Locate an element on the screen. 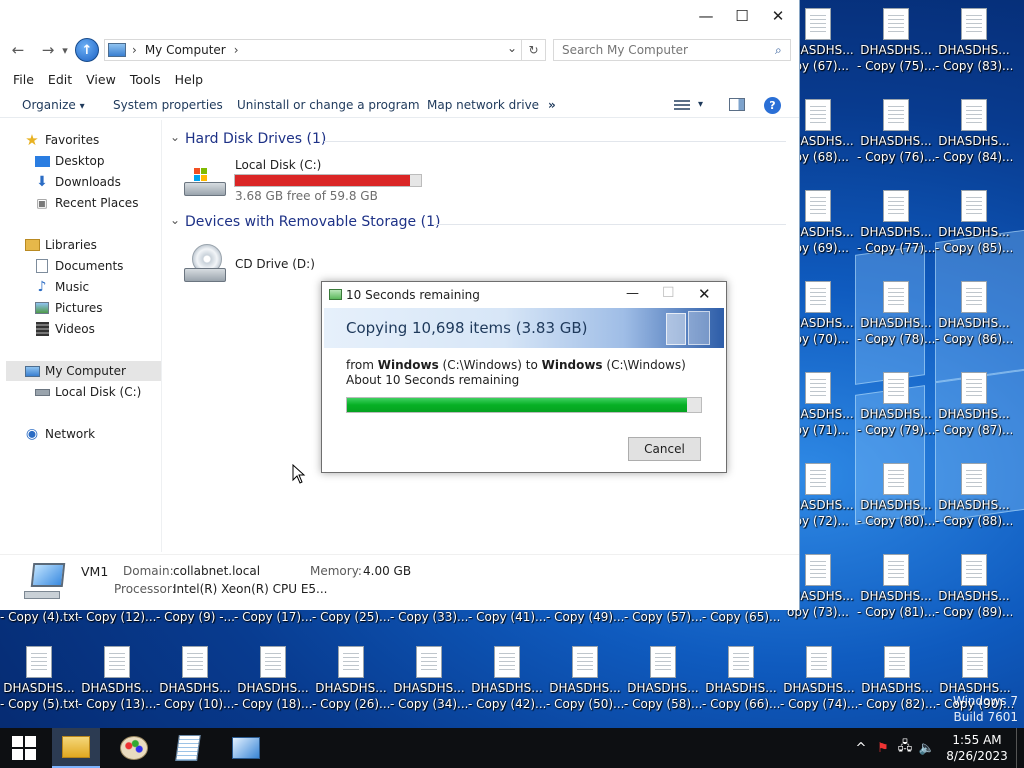 The width and height of the screenshot is (1024, 768). taskbar-notepad is located at coordinates (188, 748).